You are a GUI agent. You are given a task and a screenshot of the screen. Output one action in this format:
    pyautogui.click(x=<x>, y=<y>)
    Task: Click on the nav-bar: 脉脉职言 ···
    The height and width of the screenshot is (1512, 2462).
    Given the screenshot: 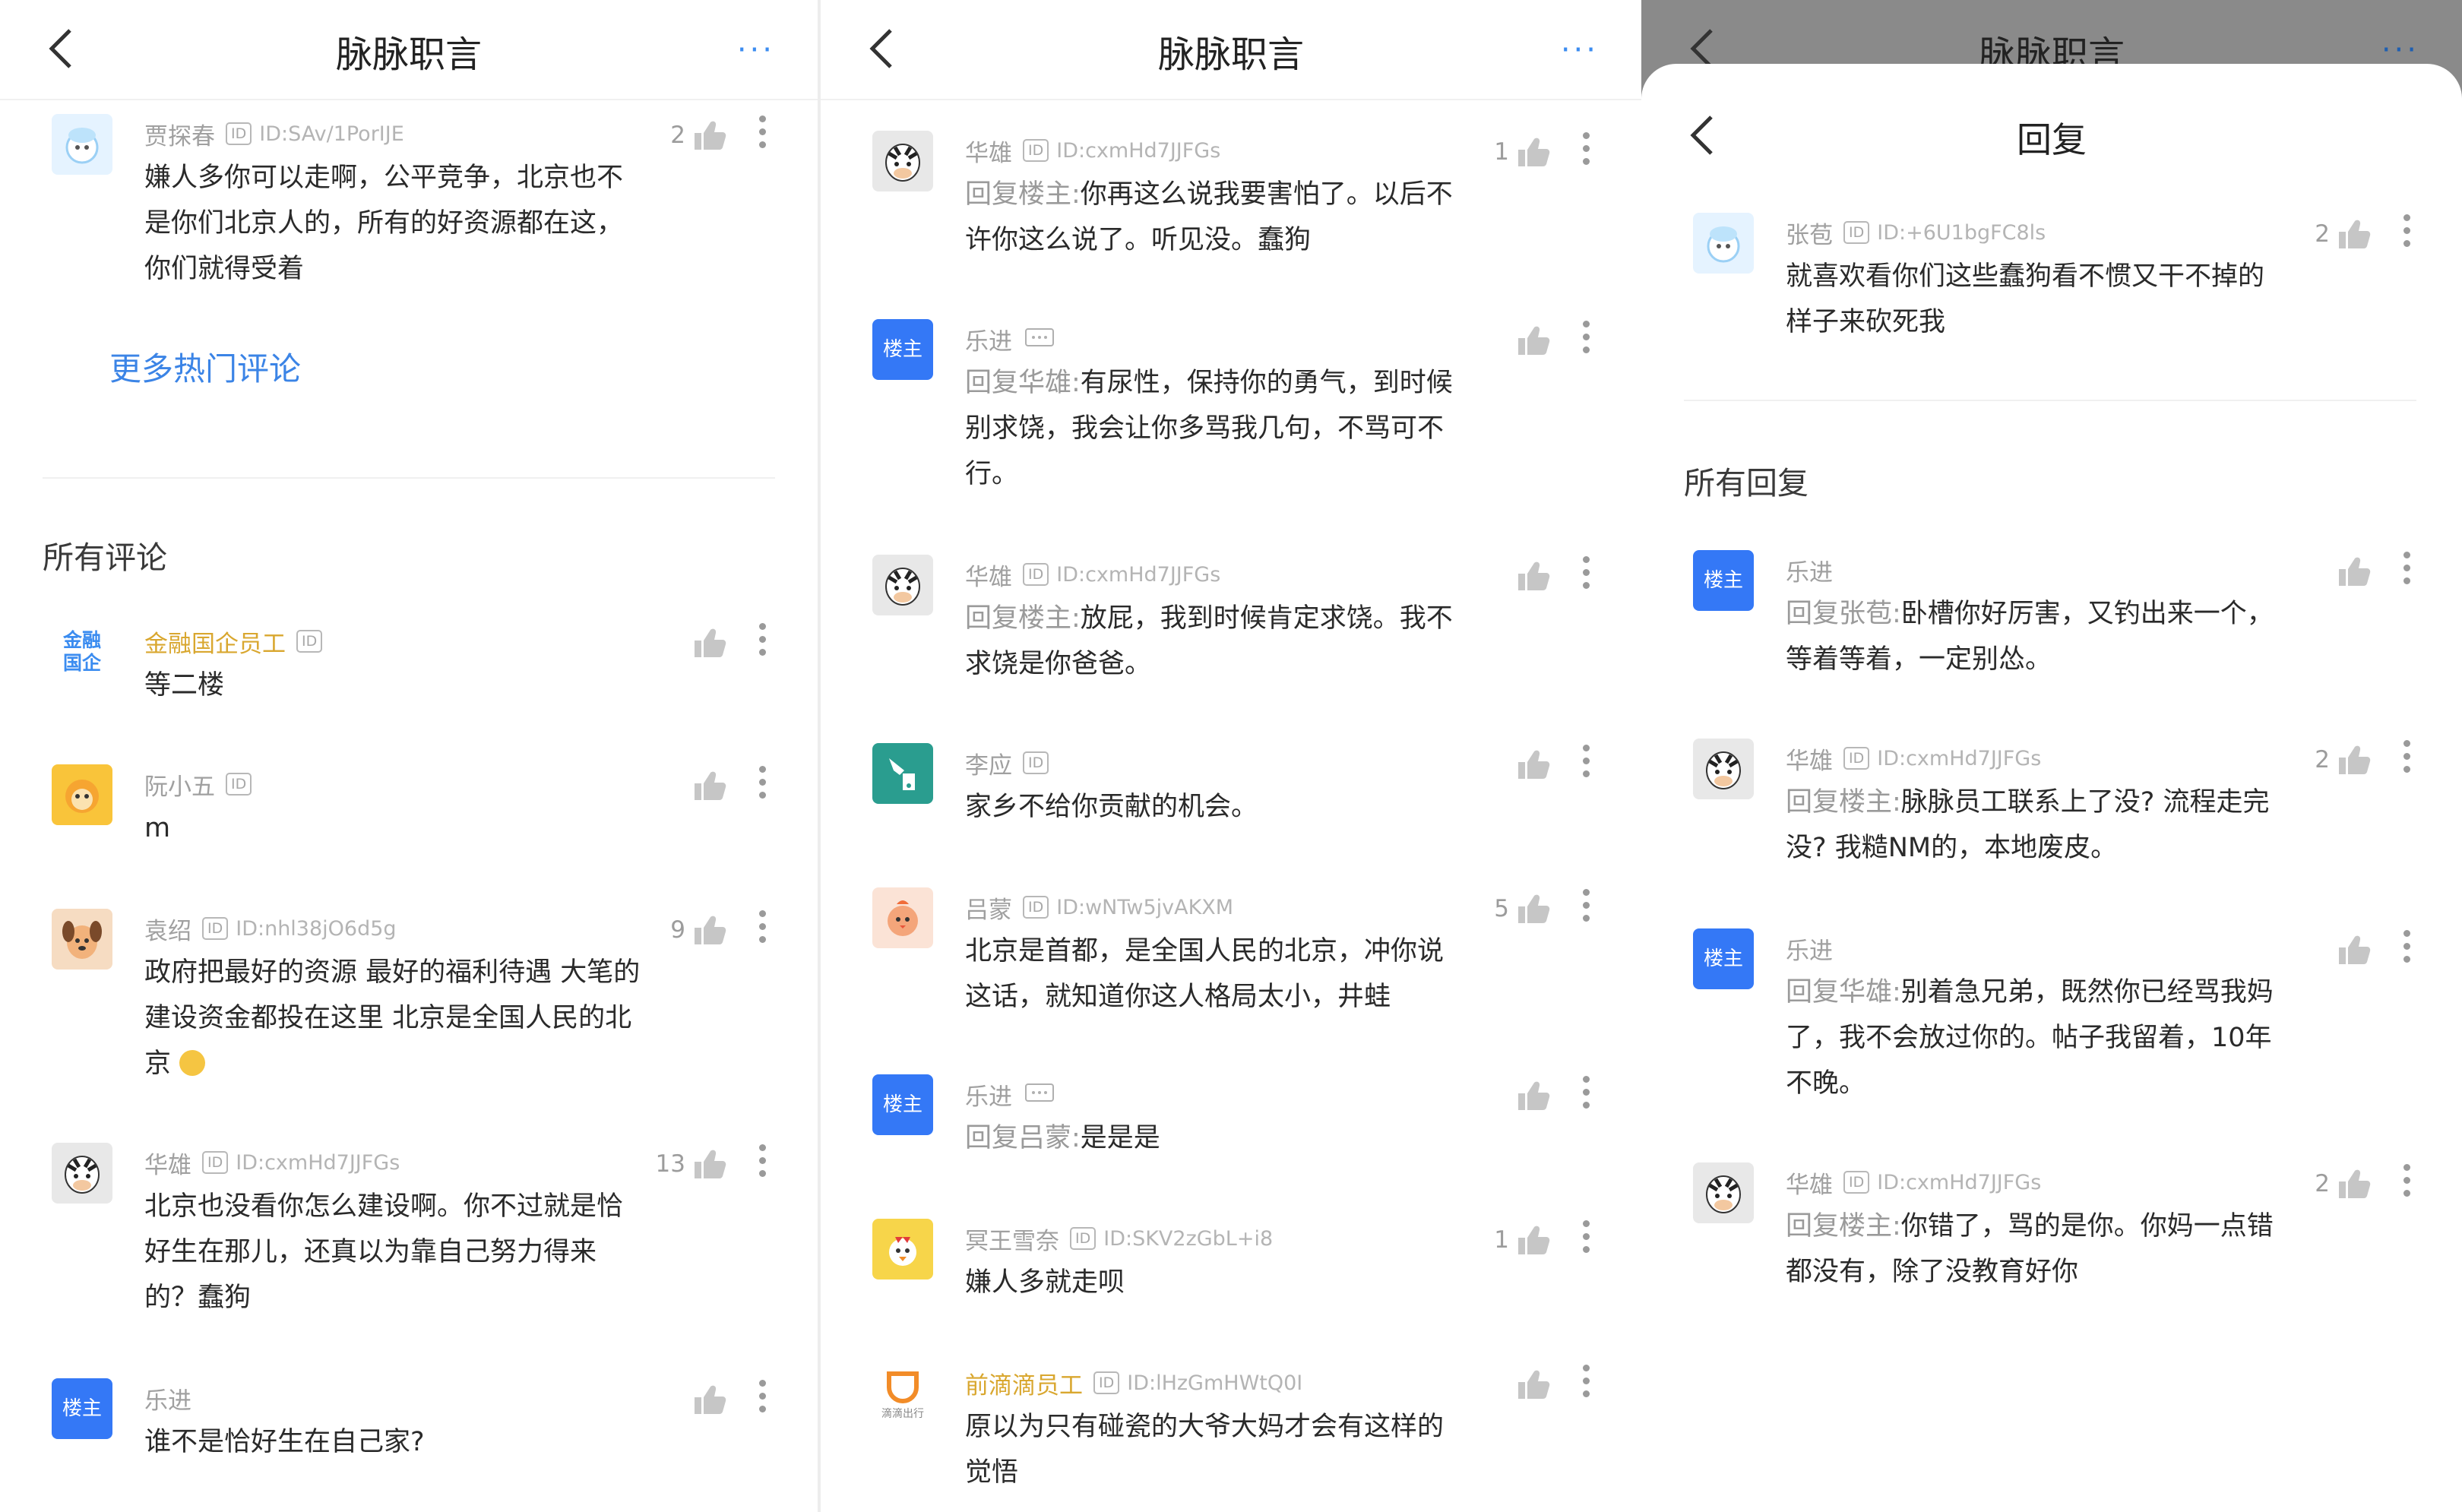 What is the action you would take?
    pyautogui.click(x=409, y=50)
    